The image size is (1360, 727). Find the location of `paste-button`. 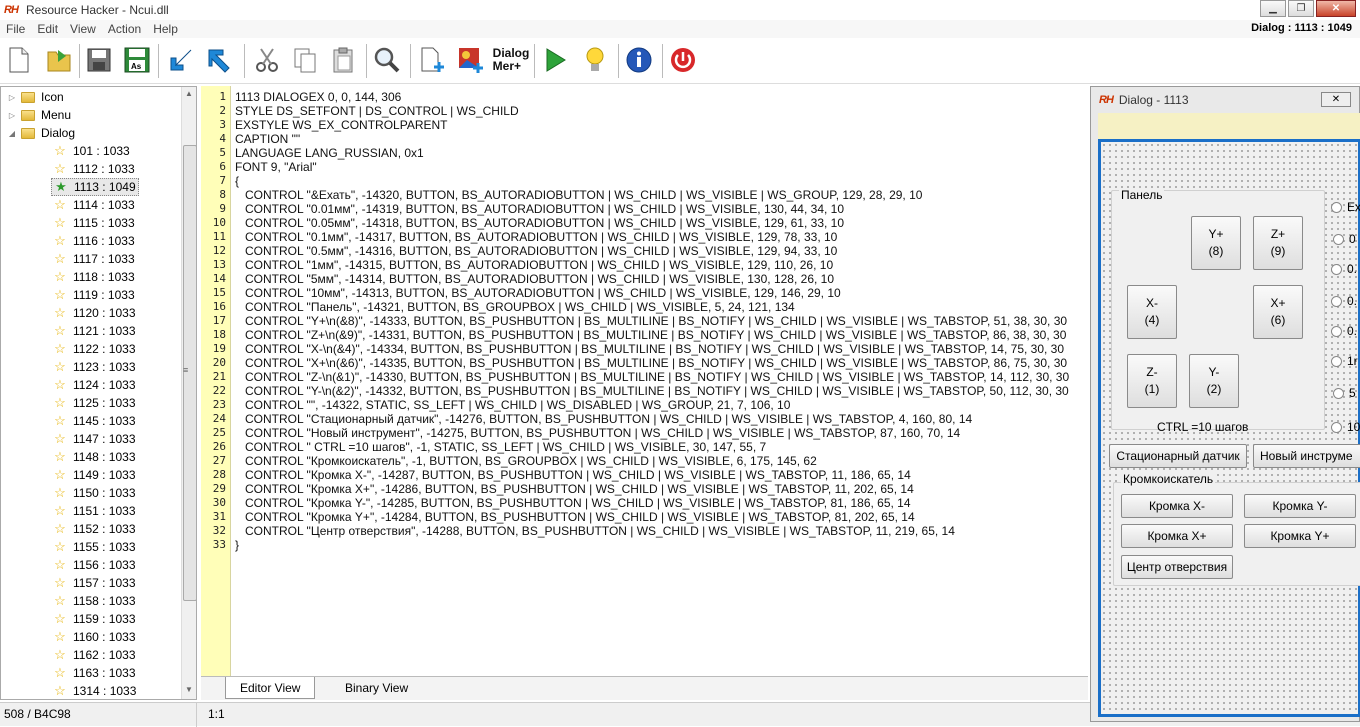

paste-button is located at coordinates (343, 60).